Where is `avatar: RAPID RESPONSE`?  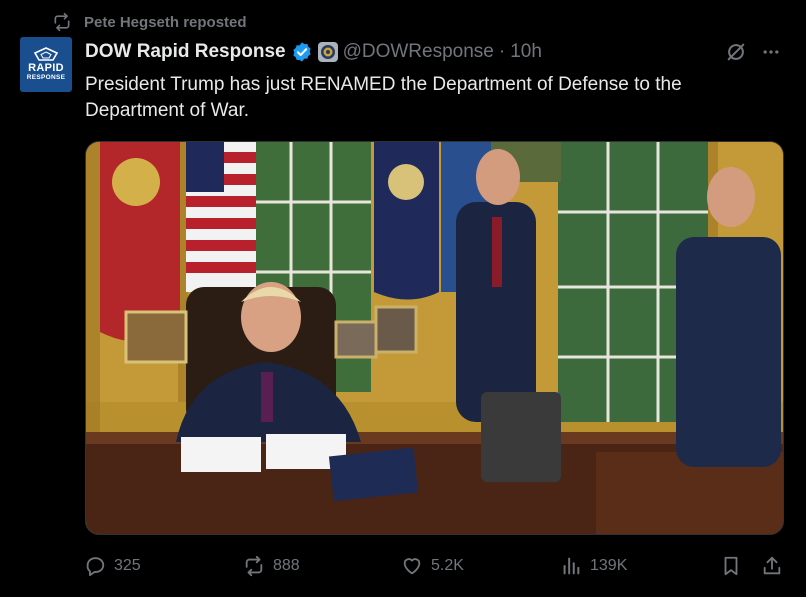 avatar: RAPID RESPONSE is located at coordinates (46, 64).